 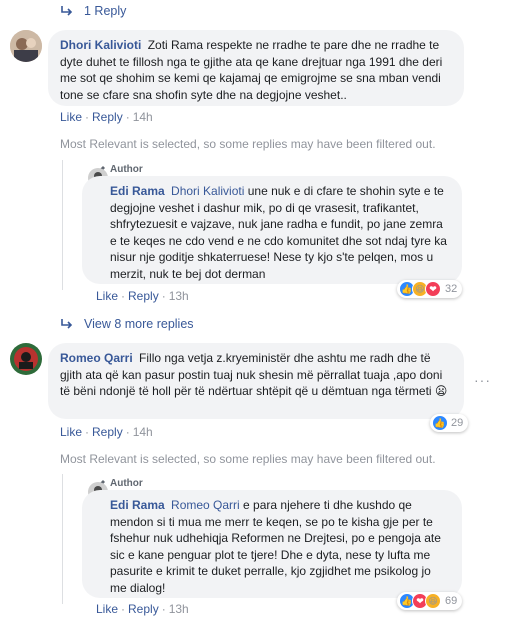 I want to click on view-more-replies: View 8 more replies, so click(x=127, y=324).